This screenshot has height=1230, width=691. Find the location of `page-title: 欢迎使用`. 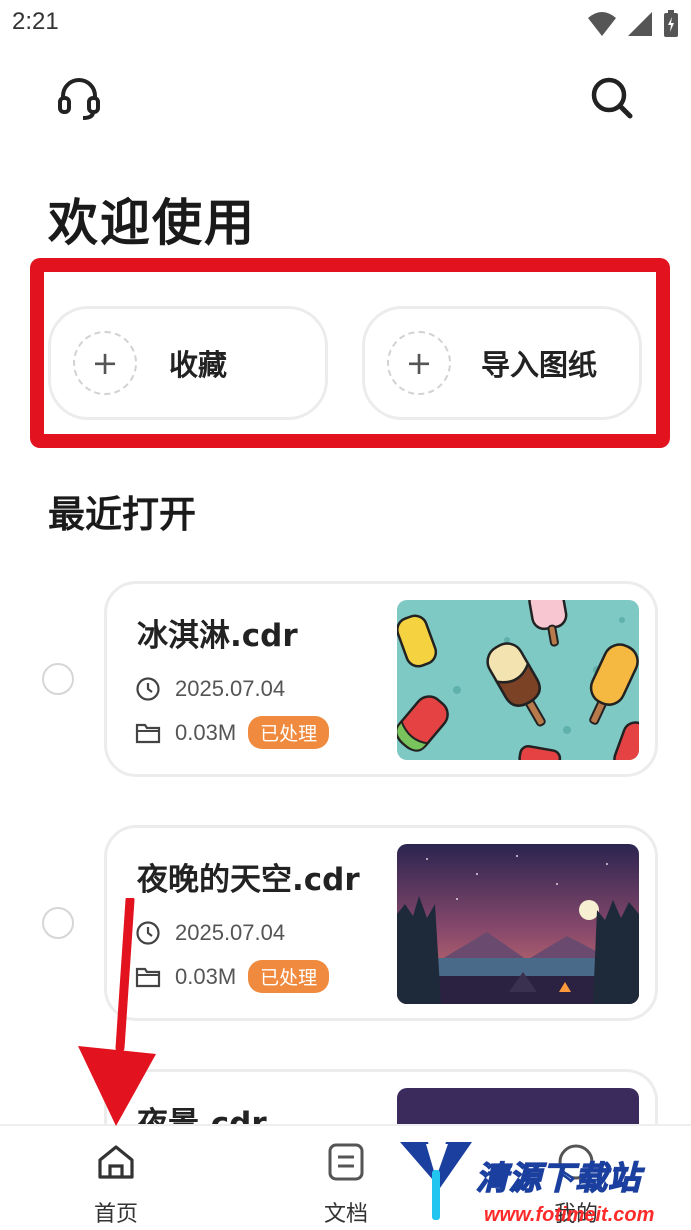

page-title: 欢迎使用 is located at coordinates (152, 223).